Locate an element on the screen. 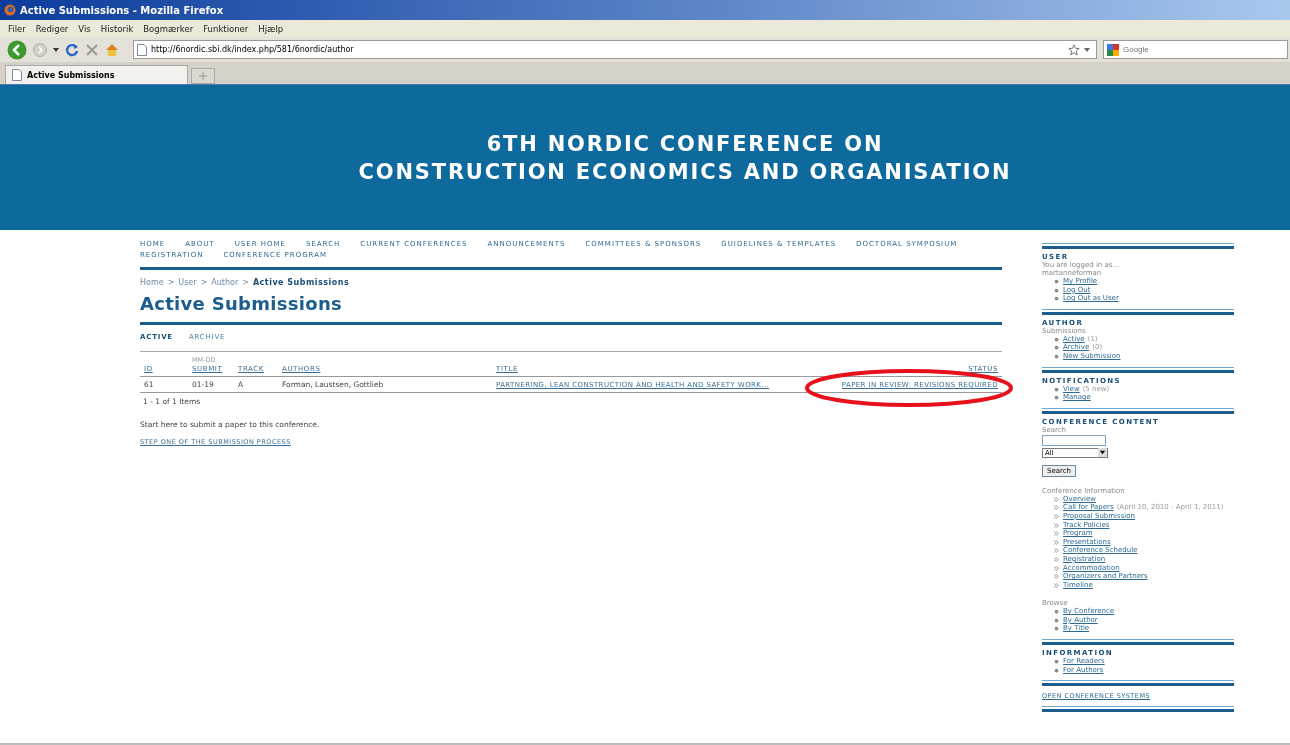 The width and height of the screenshot is (1290, 745). menu-item: Historik is located at coordinates (117, 28).